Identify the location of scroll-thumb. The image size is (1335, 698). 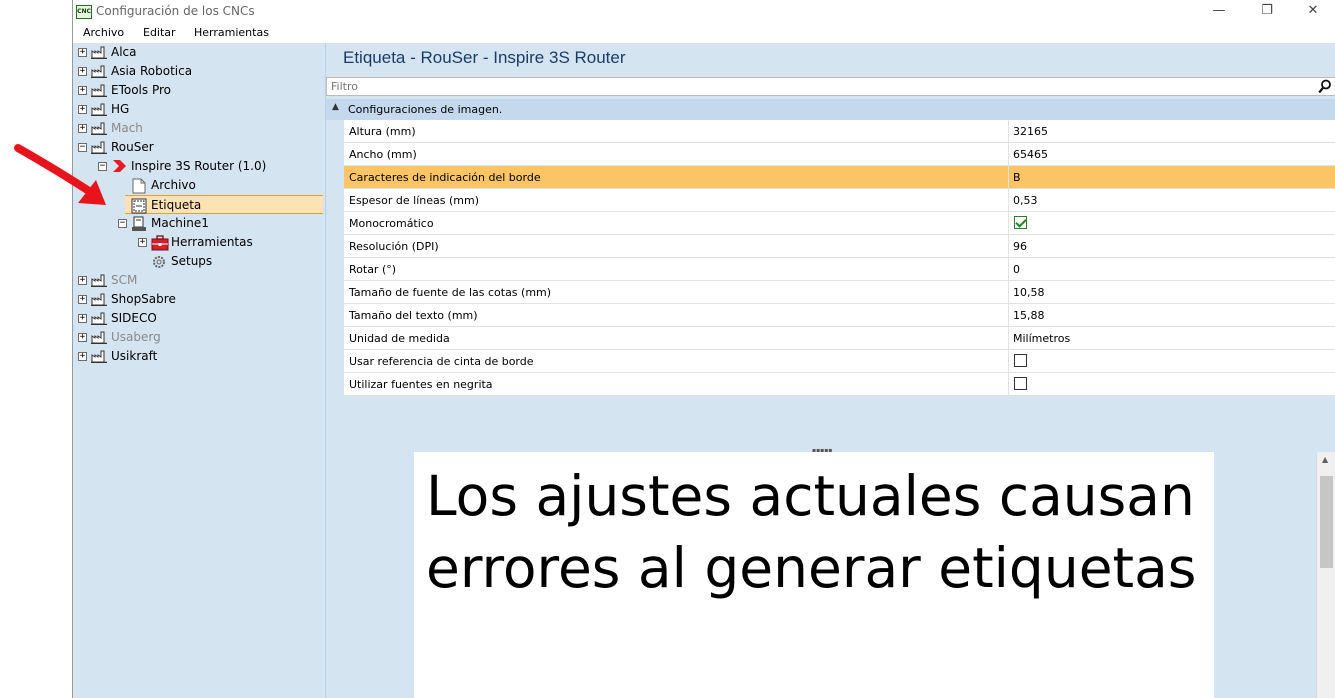
(1326, 522).